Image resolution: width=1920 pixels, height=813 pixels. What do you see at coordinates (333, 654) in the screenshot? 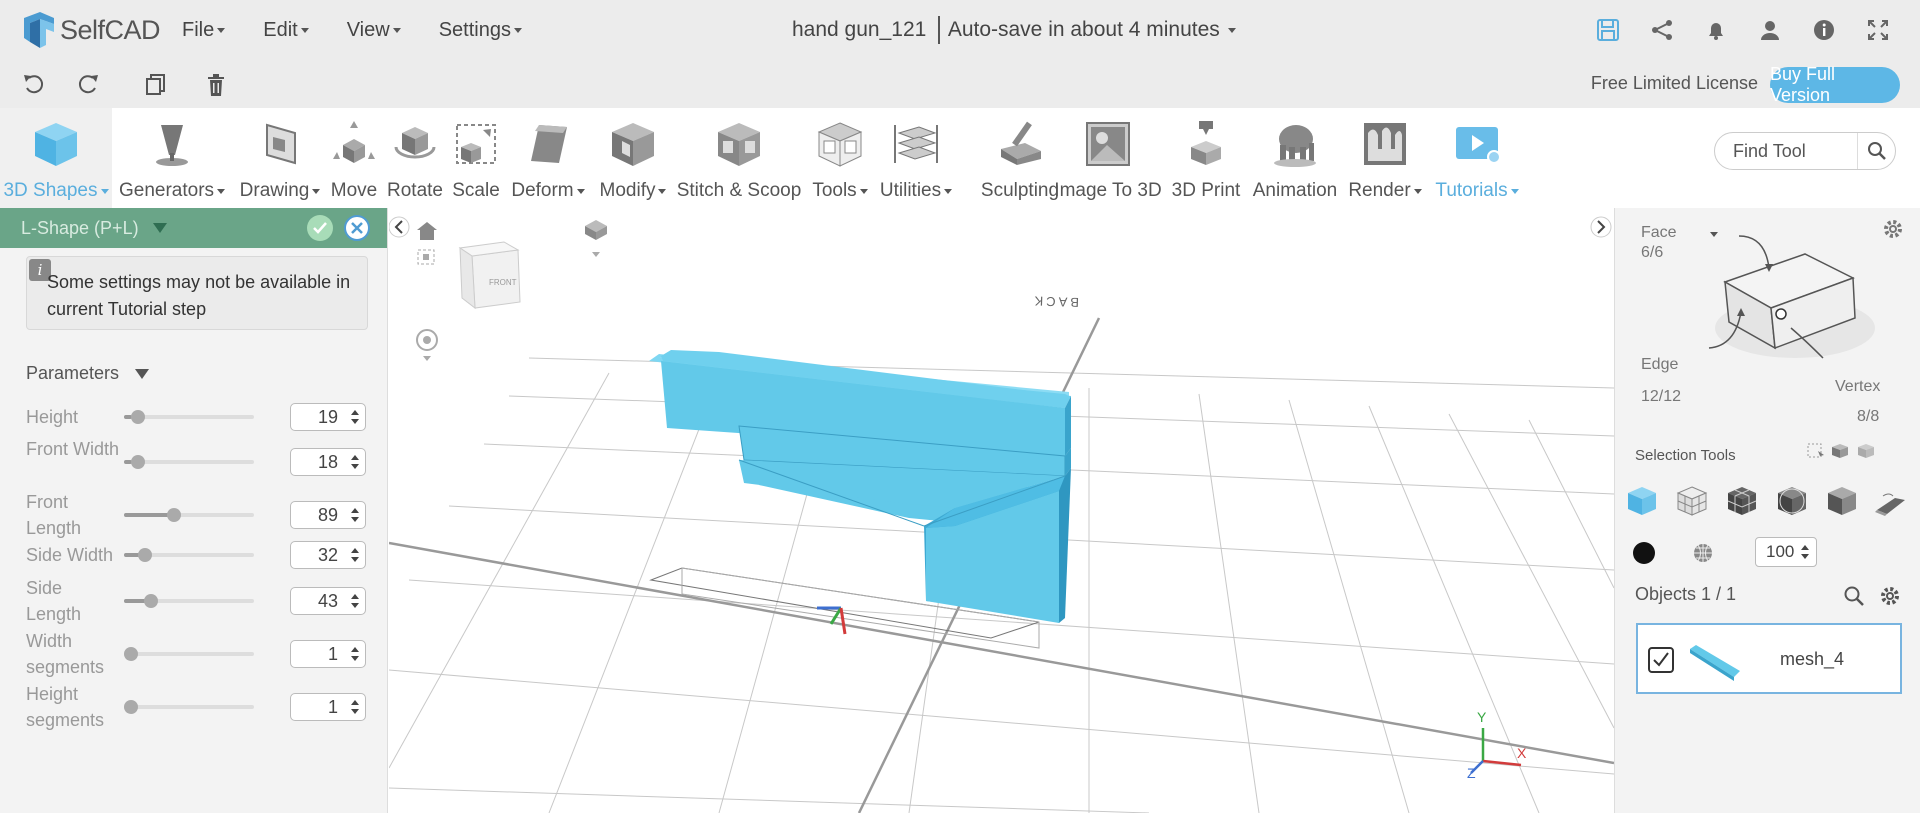
I see `param-value: 1` at bounding box center [333, 654].